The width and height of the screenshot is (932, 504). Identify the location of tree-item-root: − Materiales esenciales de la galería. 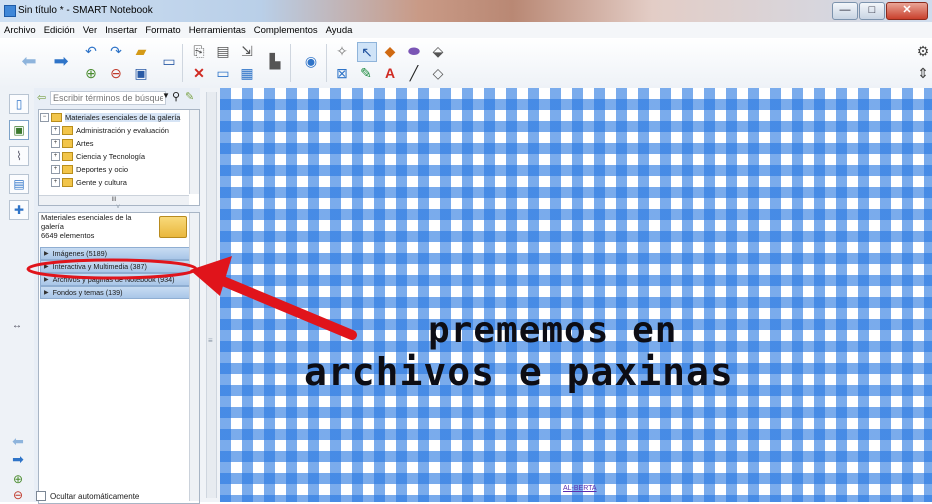
(110, 117).